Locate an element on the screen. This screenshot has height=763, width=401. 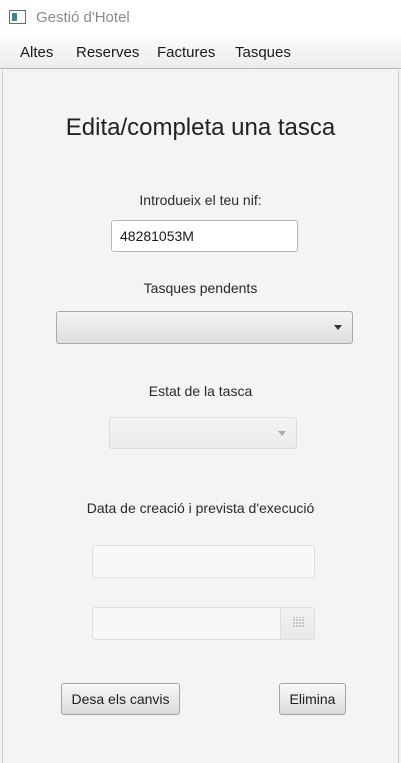
nif-label: Introdueix el teu nif: is located at coordinates (200, 200).